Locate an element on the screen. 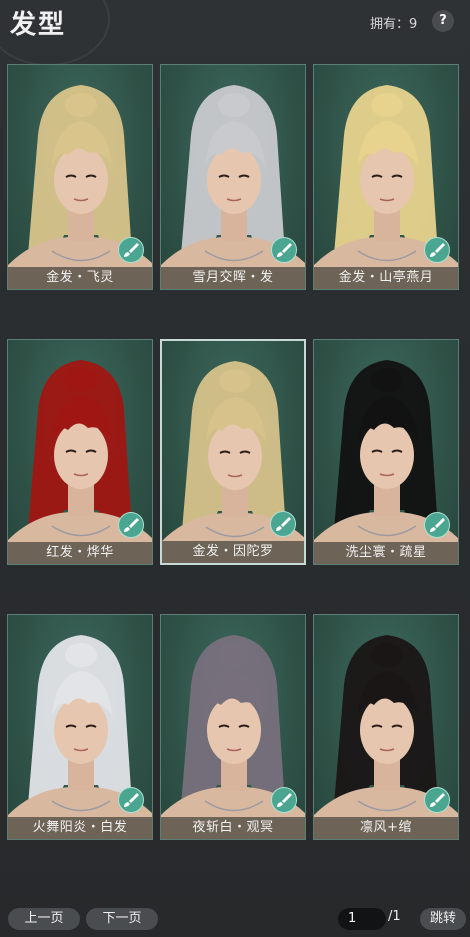  hairstyle-name: 金发・因陀罗 is located at coordinates (233, 552).